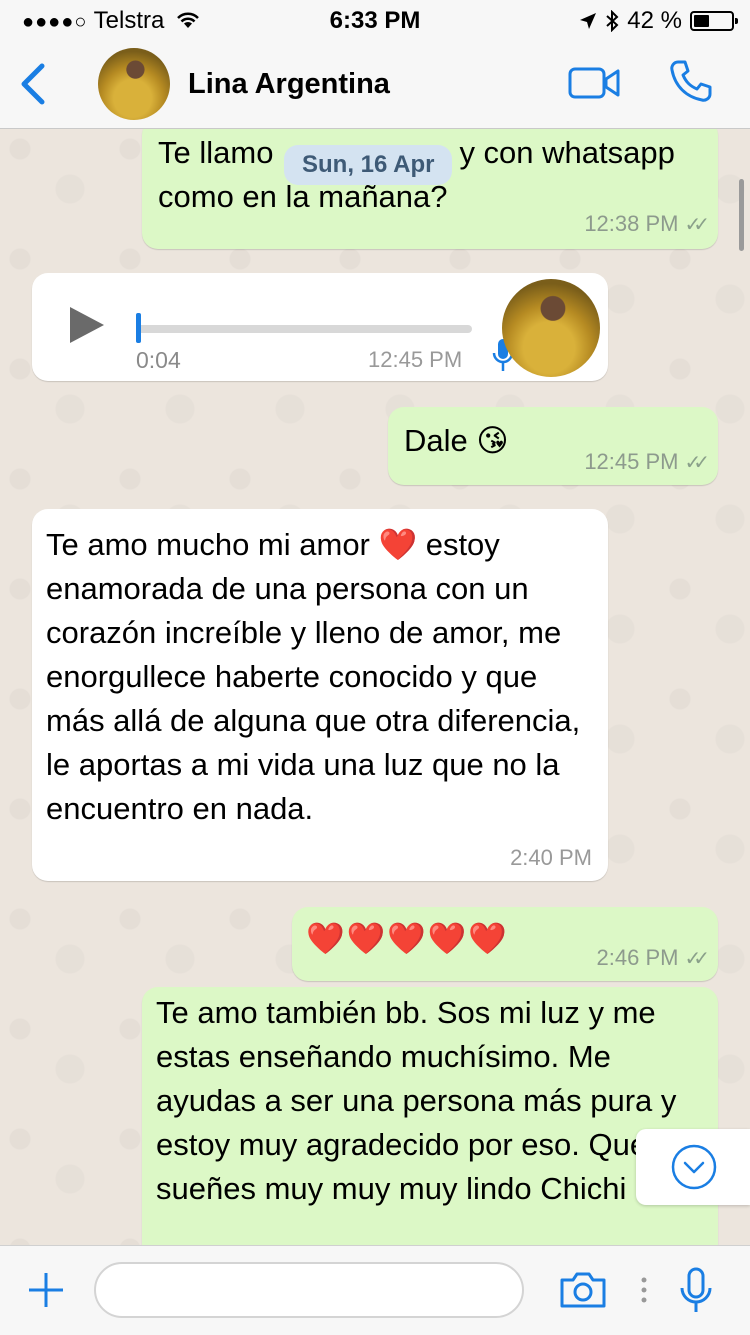 This screenshot has width=750, height=1335. I want to click on chat-header: Lina Argentina, so click(375, 84).